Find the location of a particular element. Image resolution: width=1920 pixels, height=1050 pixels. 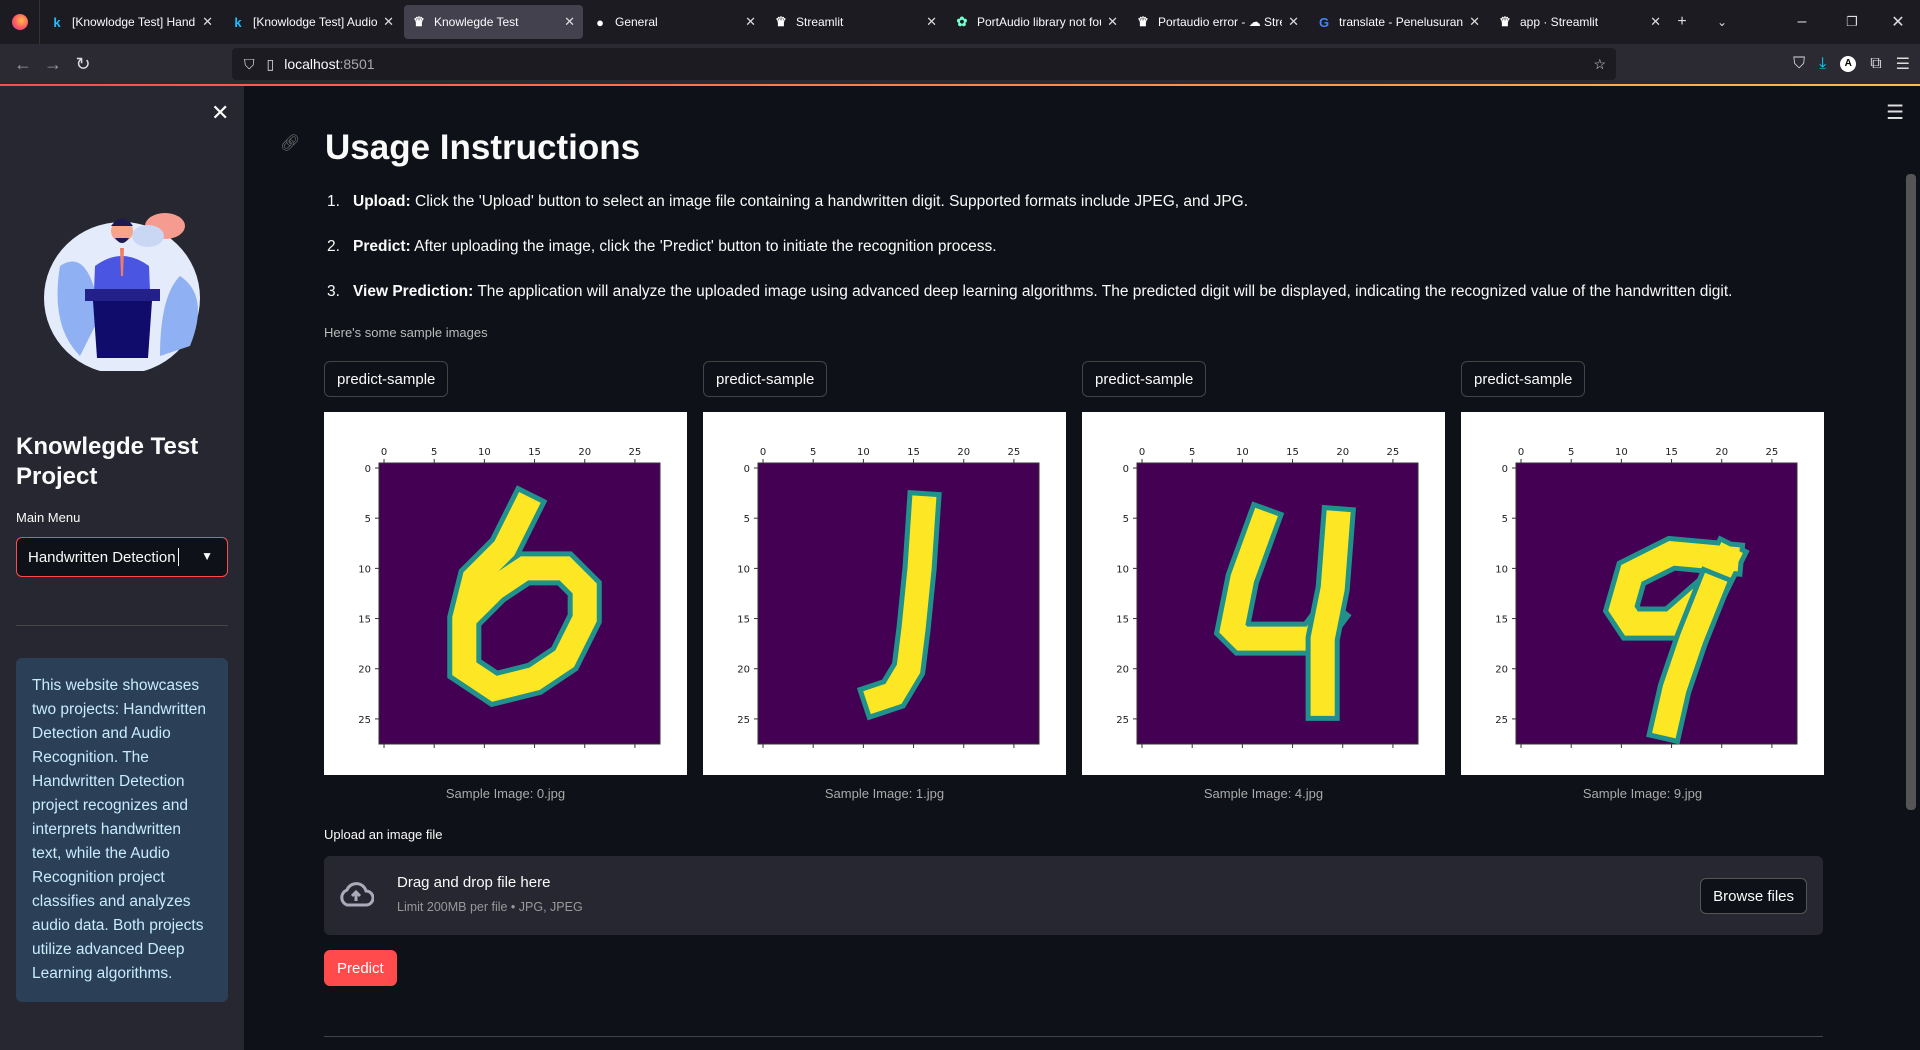

anchor-link-icon: 🔗︎ is located at coordinates (290, 143).